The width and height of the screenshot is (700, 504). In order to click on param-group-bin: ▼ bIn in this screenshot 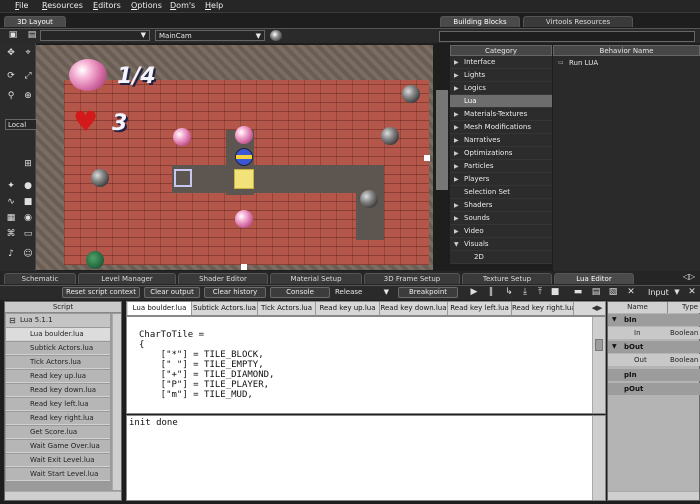, I will do `click(654, 320)`.